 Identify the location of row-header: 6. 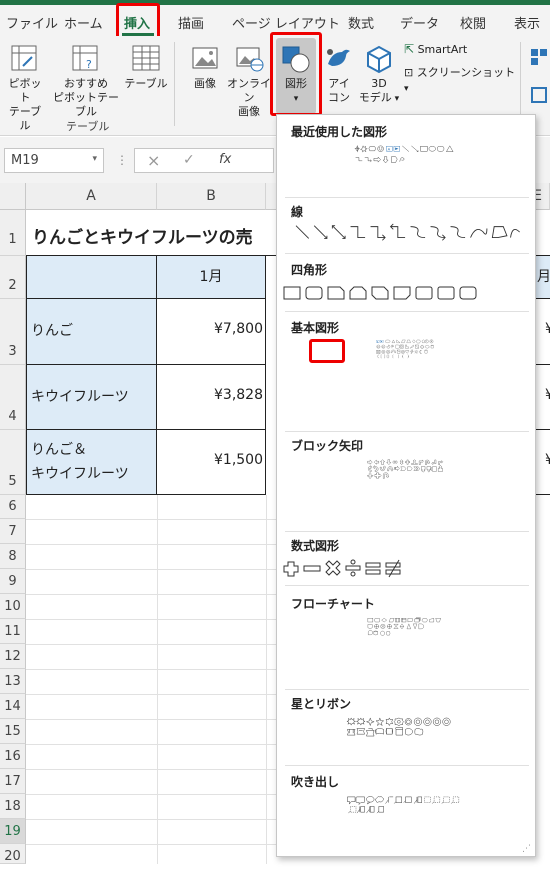
(13, 507).